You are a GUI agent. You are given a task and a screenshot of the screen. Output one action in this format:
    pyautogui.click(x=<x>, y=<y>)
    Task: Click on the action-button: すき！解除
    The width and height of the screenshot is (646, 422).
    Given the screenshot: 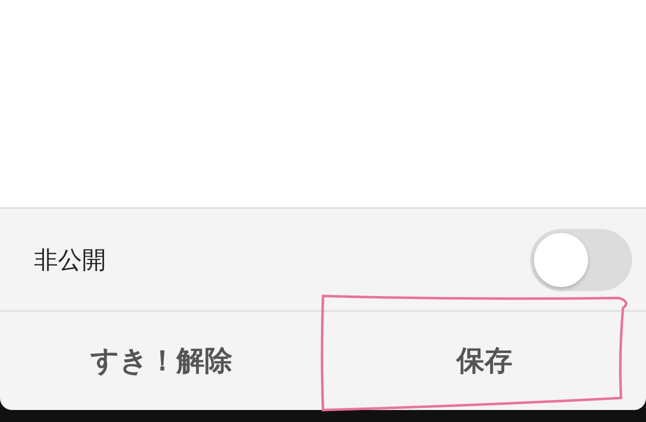 What is the action you would take?
    pyautogui.click(x=161, y=361)
    